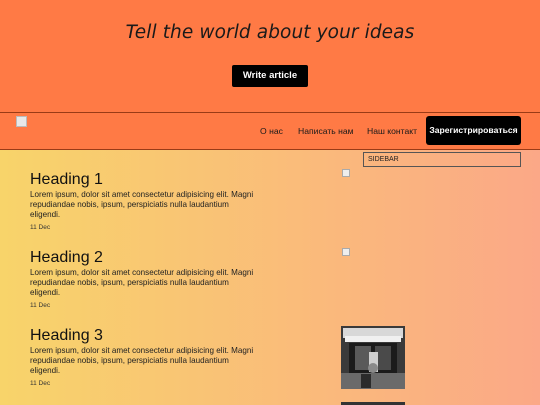 This screenshot has height=405, width=540. I want to click on nav-link-about: О нас, so click(271, 131).